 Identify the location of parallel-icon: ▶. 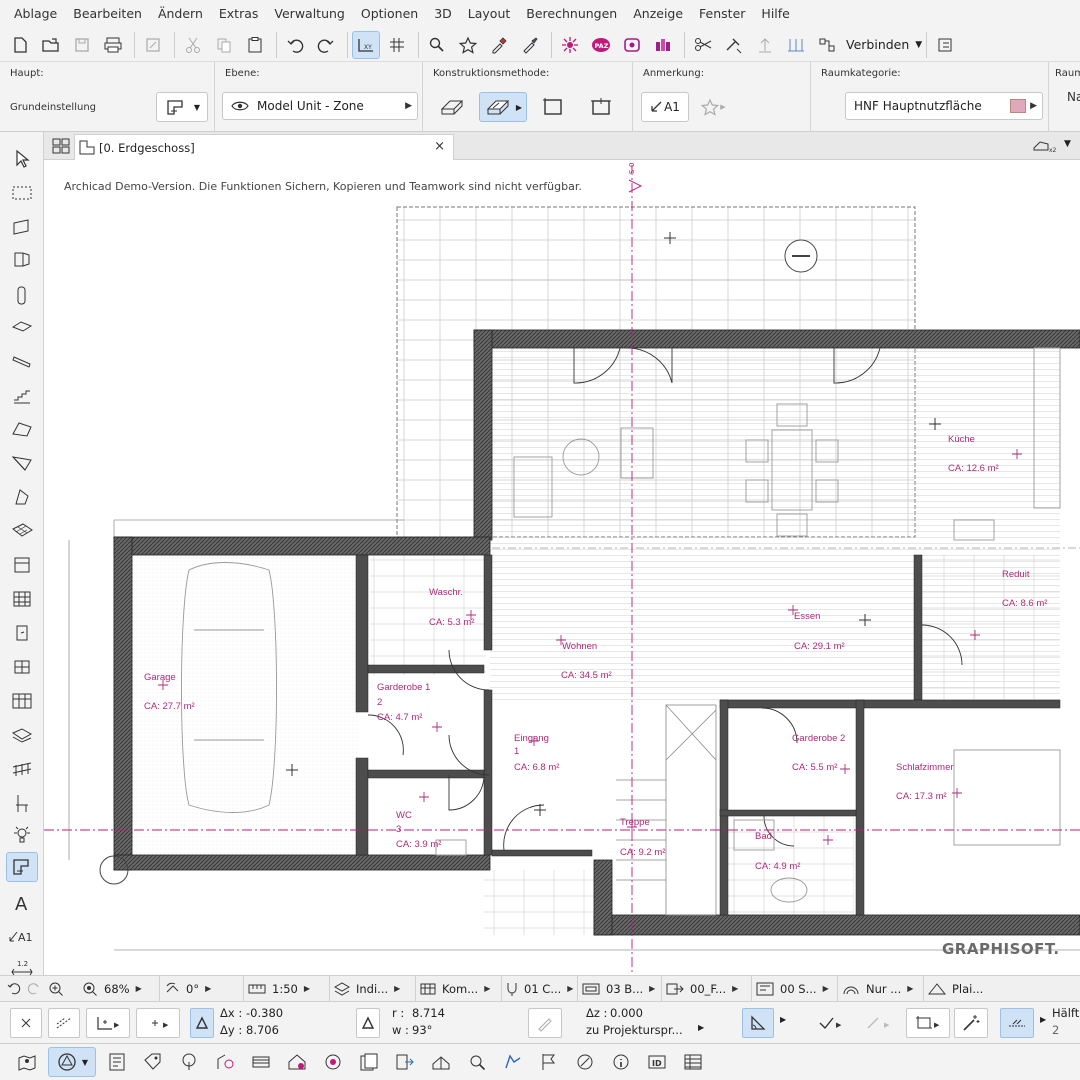
(878, 1023).